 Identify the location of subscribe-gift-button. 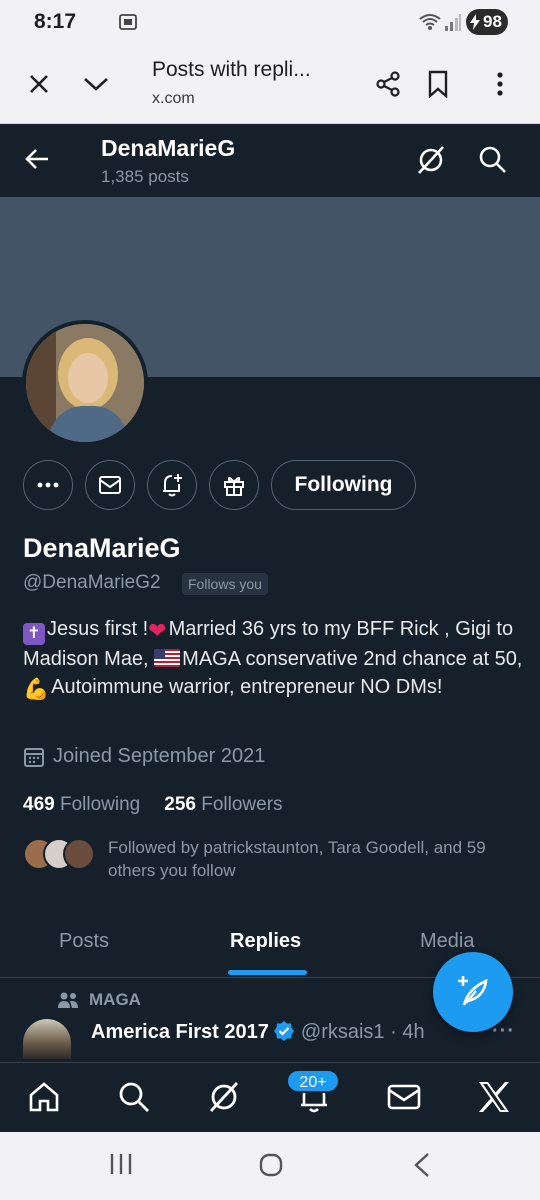
(234, 485).